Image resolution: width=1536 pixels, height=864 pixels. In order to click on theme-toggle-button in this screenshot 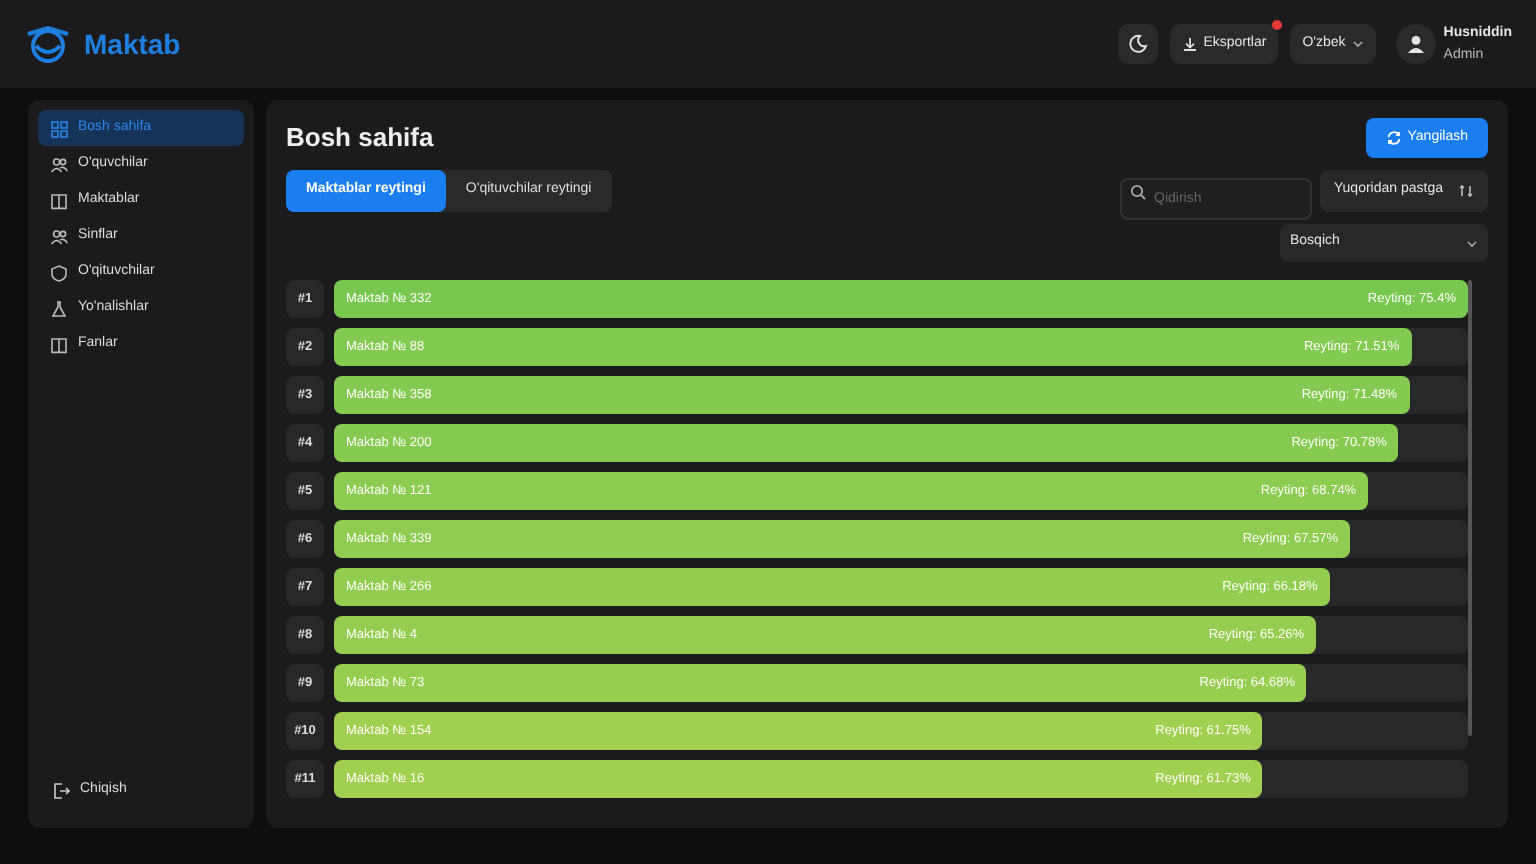, I will do `click(1137, 44)`.